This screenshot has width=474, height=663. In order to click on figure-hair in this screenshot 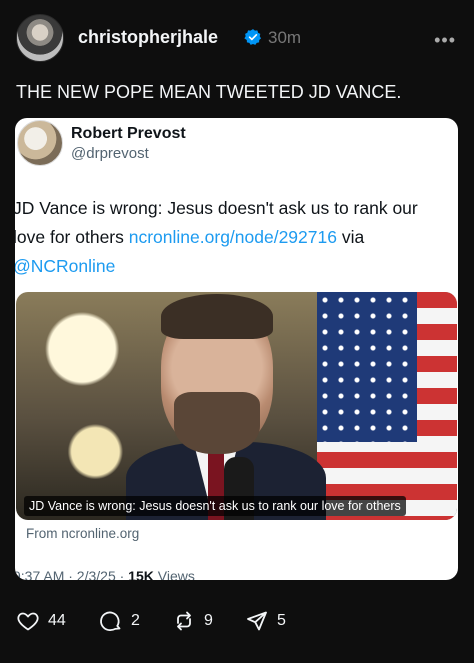, I will do `click(217, 316)`.